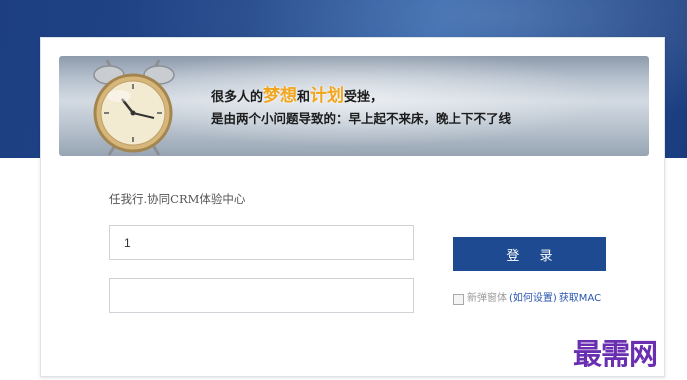  Describe the element at coordinates (458, 299) in the screenshot. I see `new-window-checkbox` at that location.